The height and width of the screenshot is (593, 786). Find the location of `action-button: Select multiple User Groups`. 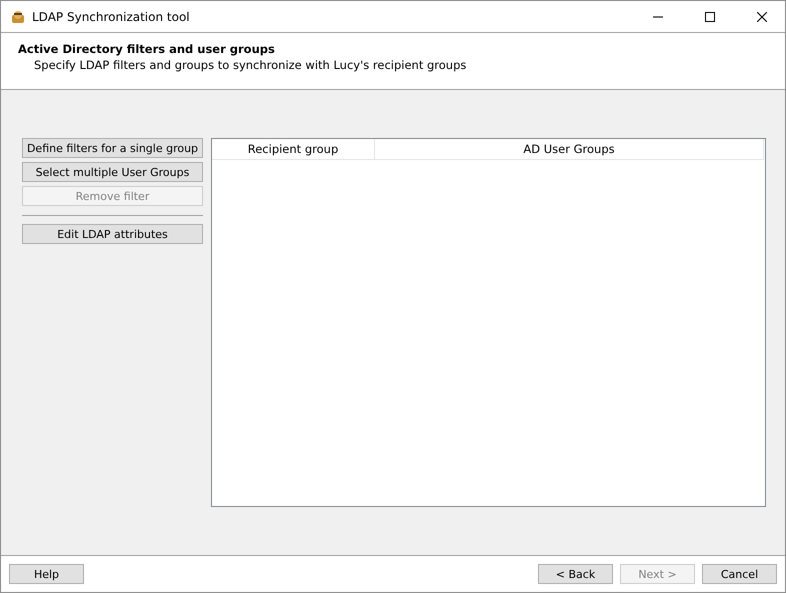

action-button: Select multiple User Groups is located at coordinates (112, 172).